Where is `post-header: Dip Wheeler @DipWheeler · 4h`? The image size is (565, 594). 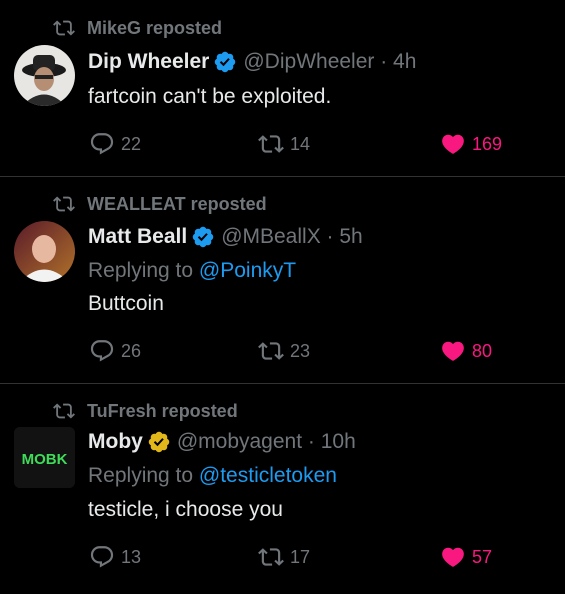
post-header: Dip Wheeler @DipWheeler · 4h is located at coordinates (252, 62).